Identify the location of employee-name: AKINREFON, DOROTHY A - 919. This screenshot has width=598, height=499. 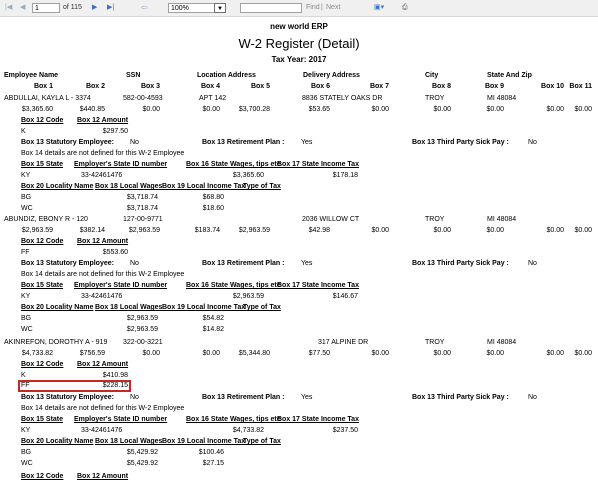
(56, 342).